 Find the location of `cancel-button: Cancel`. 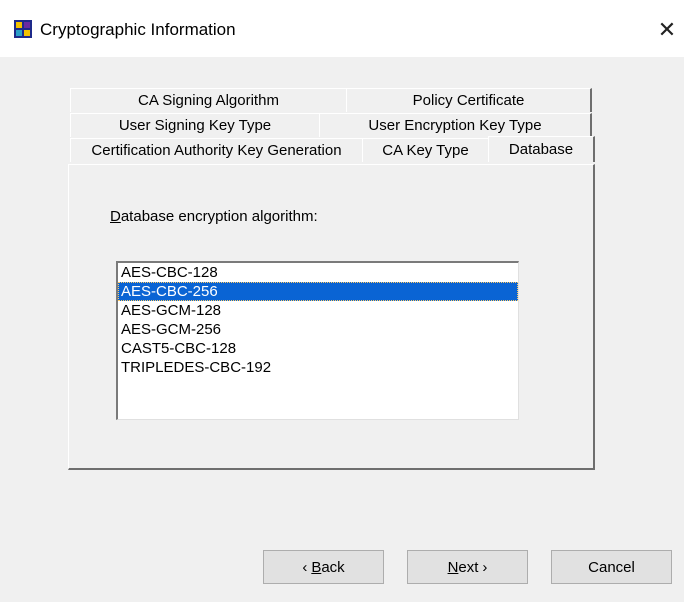

cancel-button: Cancel is located at coordinates (611, 567).